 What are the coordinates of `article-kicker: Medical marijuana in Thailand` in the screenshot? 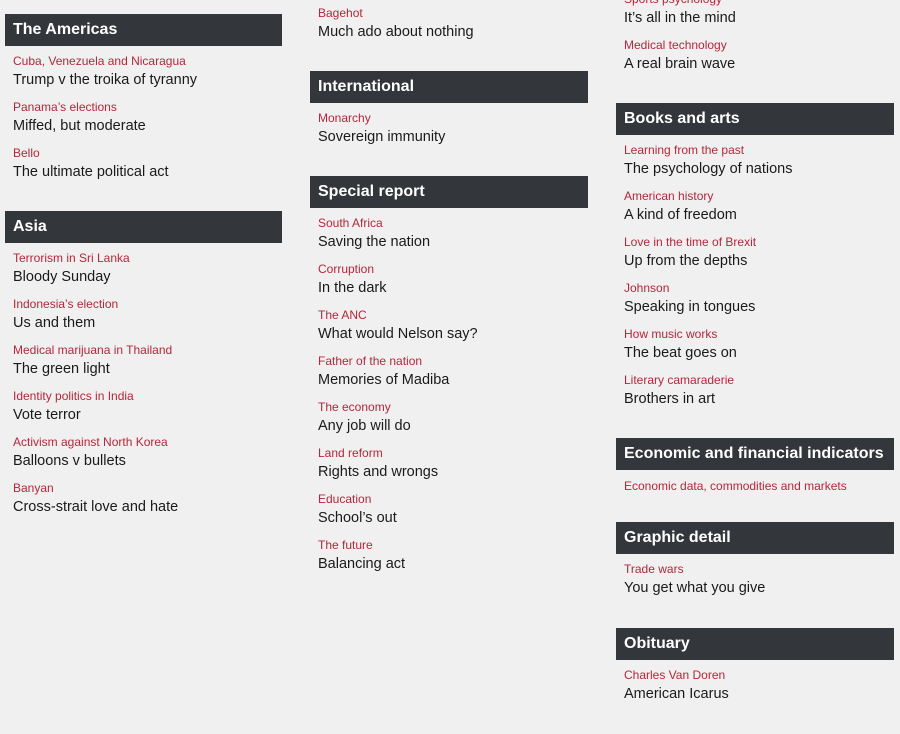 It's located at (147, 350).